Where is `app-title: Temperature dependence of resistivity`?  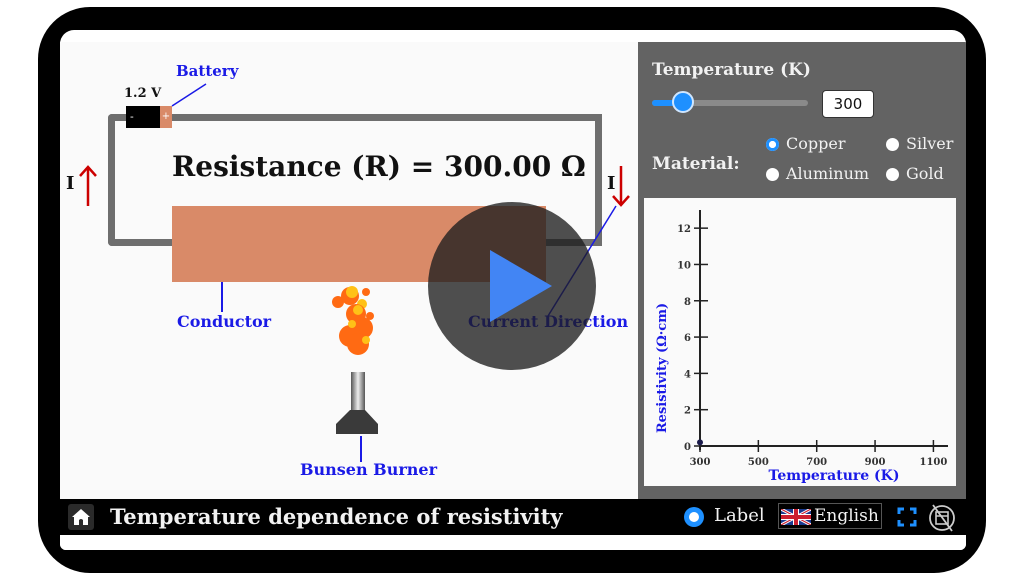
app-title: Temperature dependence of resistivity is located at coordinates (336, 516).